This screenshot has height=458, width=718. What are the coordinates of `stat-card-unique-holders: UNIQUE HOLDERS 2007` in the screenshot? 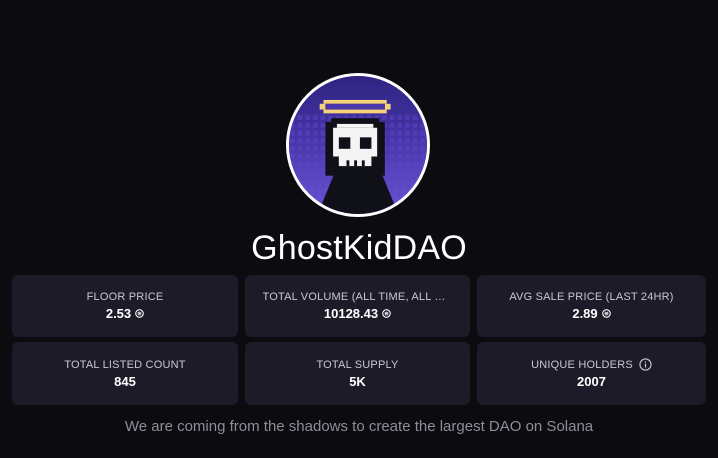 It's located at (591, 373).